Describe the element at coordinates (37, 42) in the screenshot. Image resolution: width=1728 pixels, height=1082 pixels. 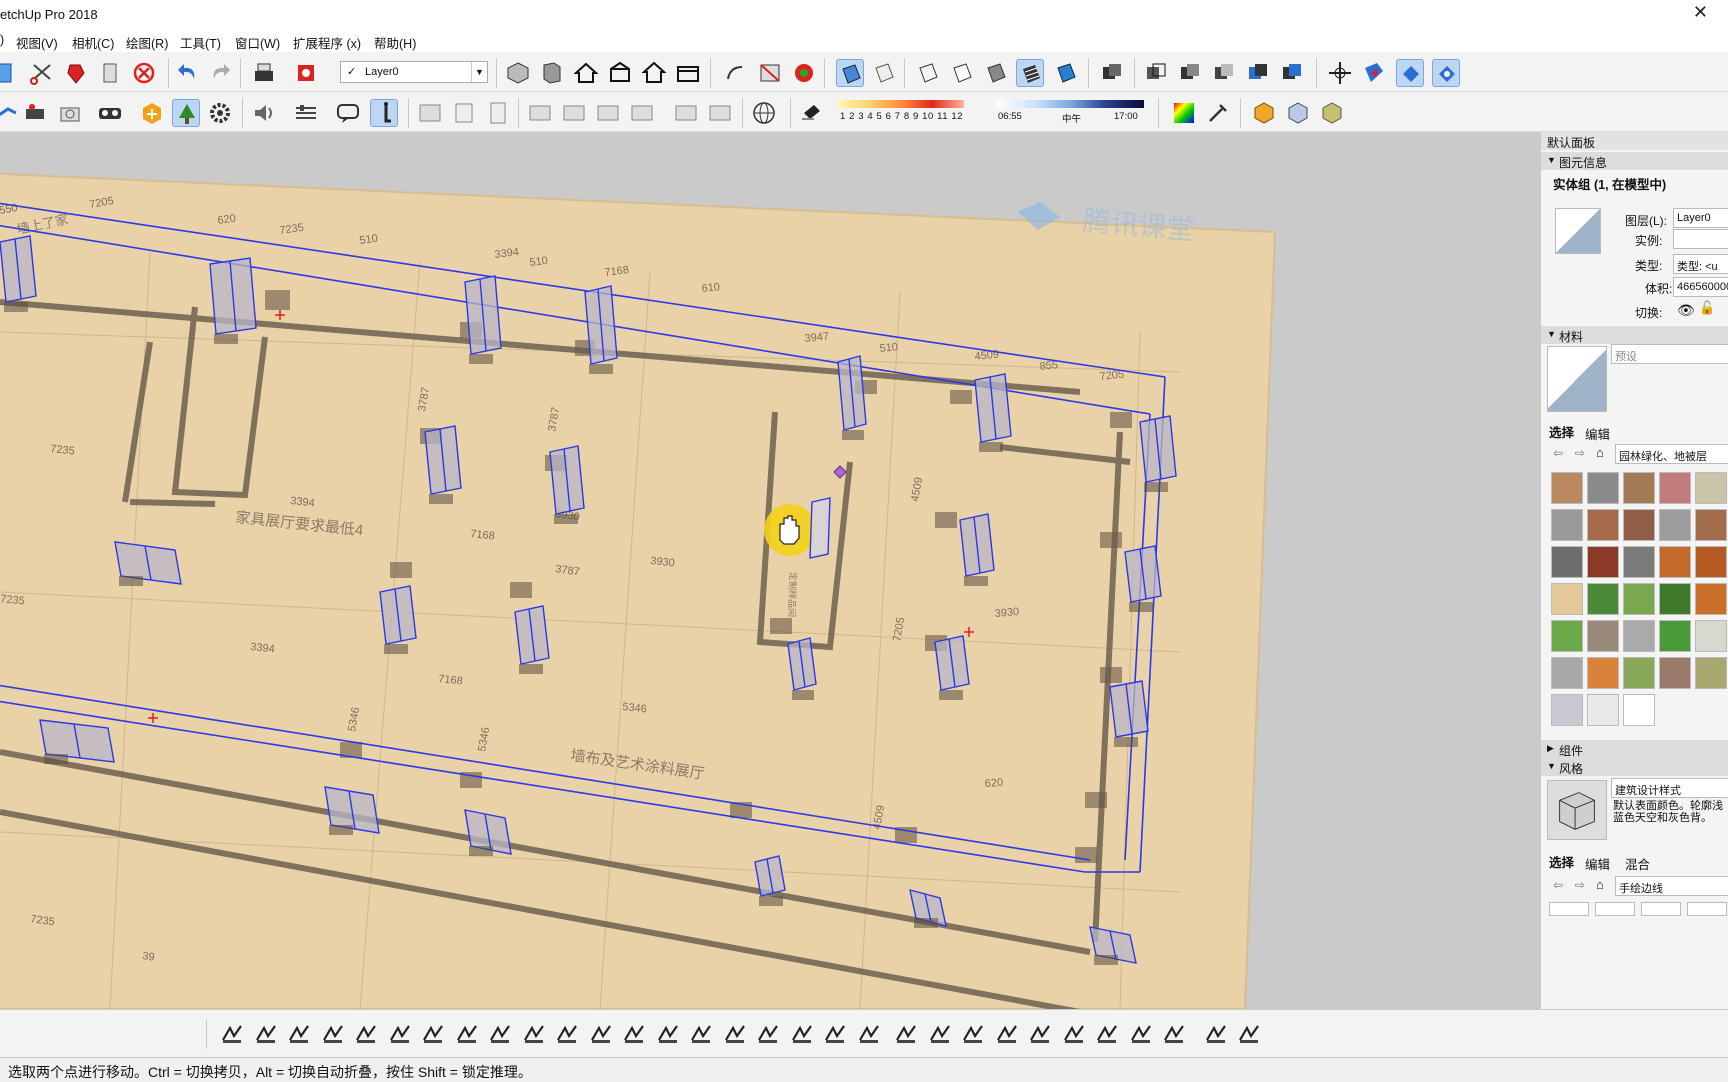
I see `menu-view: 视图(V)` at that location.